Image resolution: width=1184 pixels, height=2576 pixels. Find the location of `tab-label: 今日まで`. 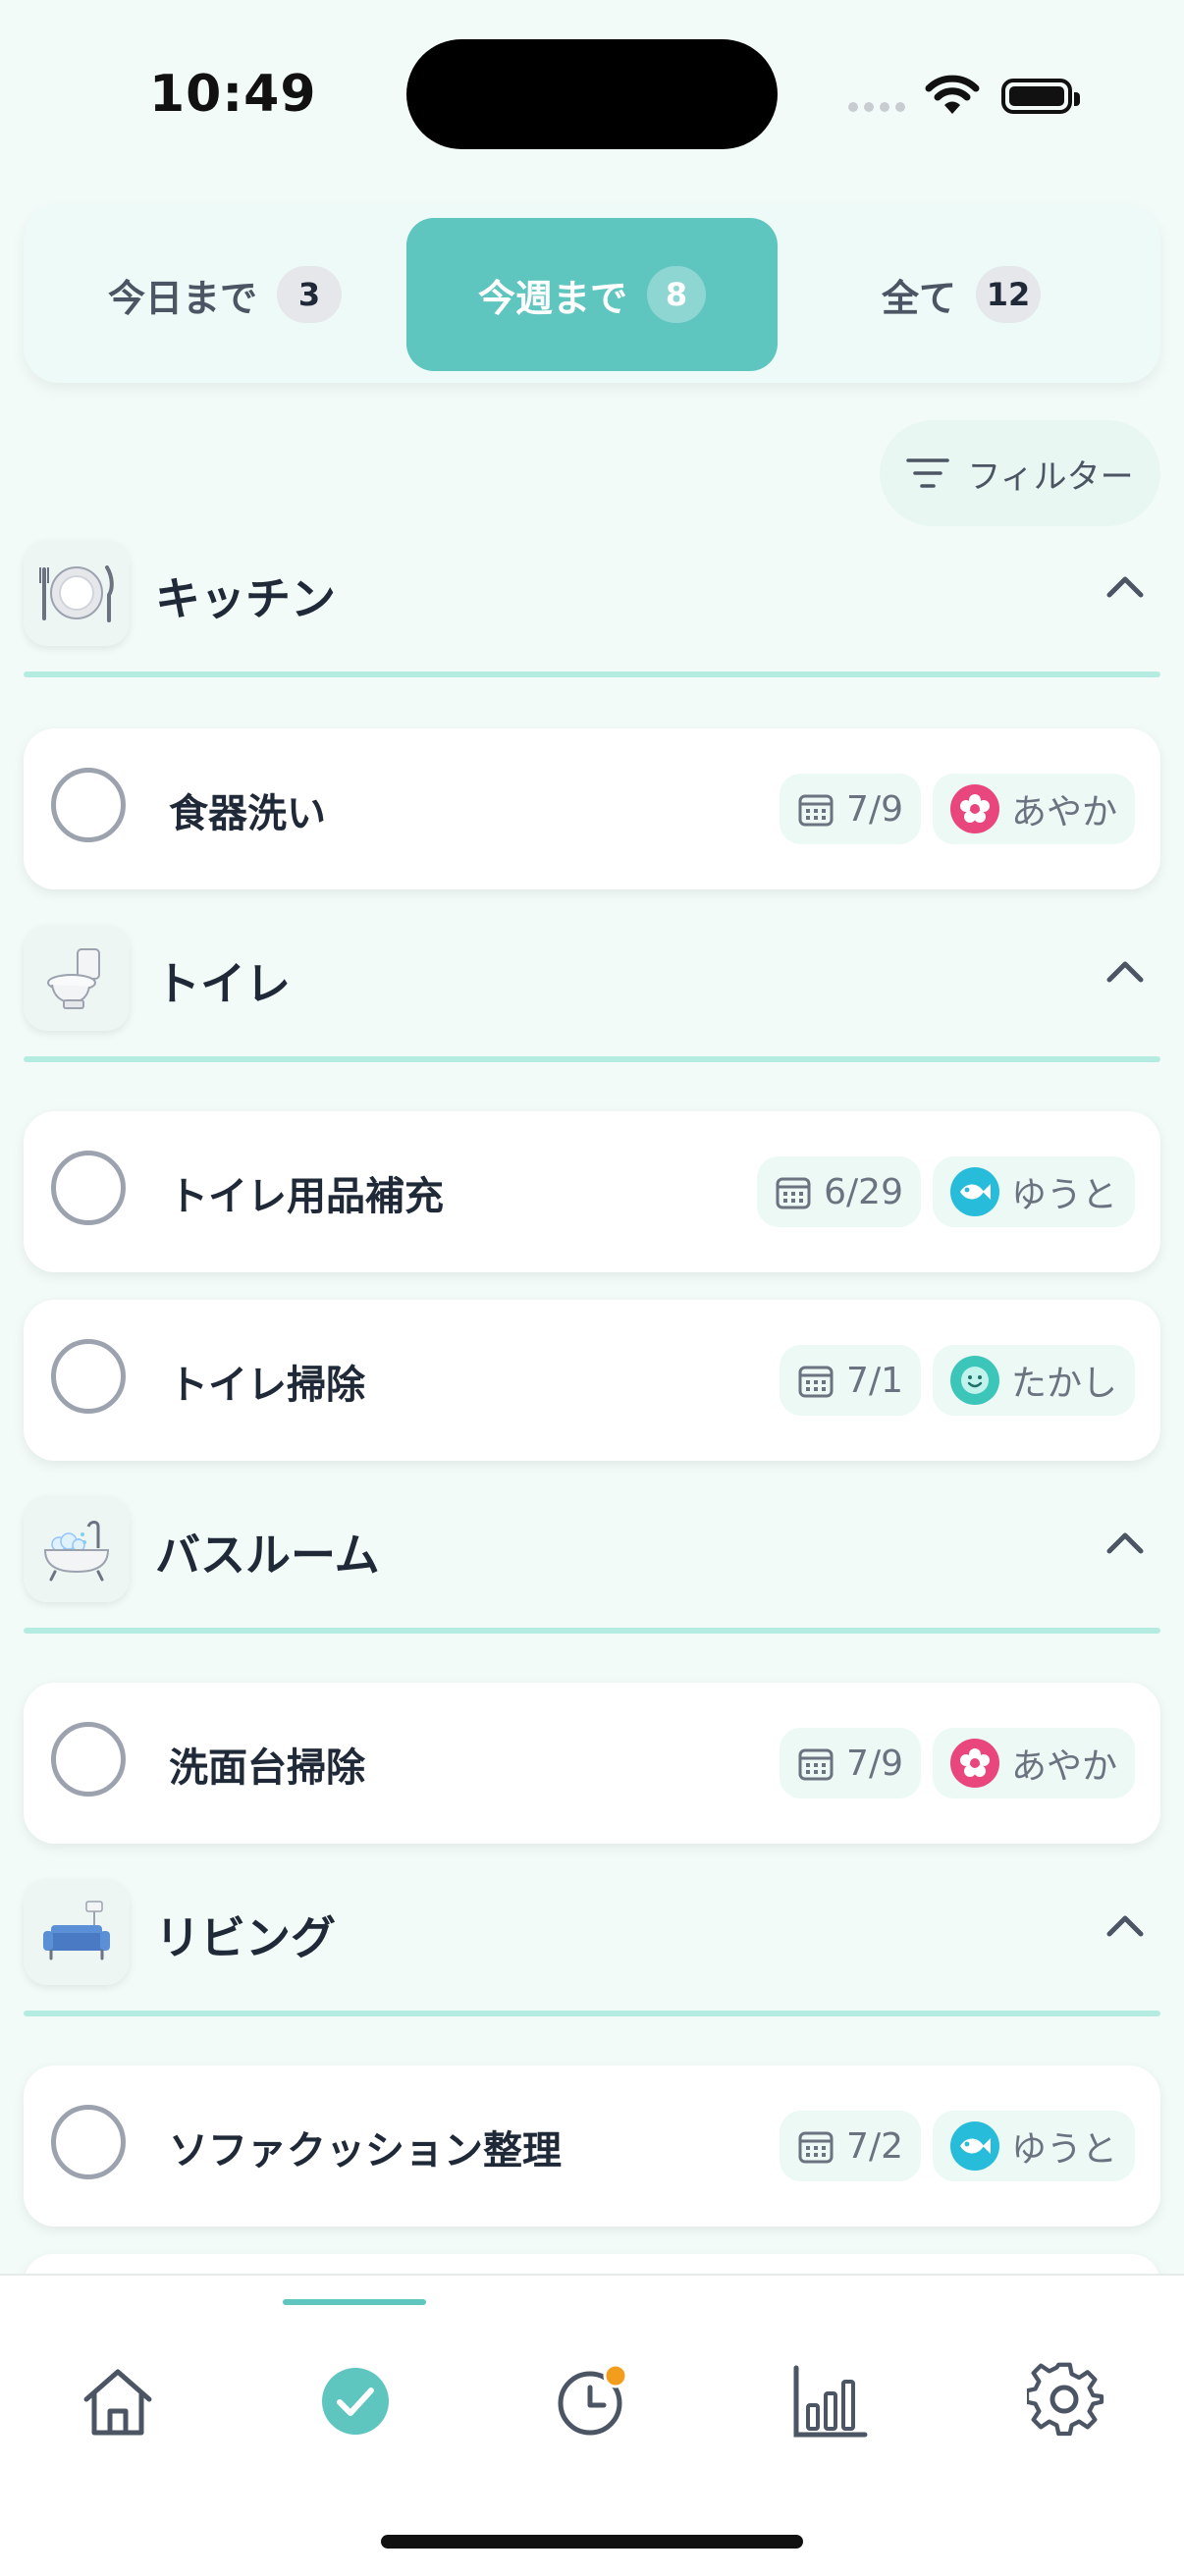

tab-label: 今日まで is located at coordinates (182, 298).